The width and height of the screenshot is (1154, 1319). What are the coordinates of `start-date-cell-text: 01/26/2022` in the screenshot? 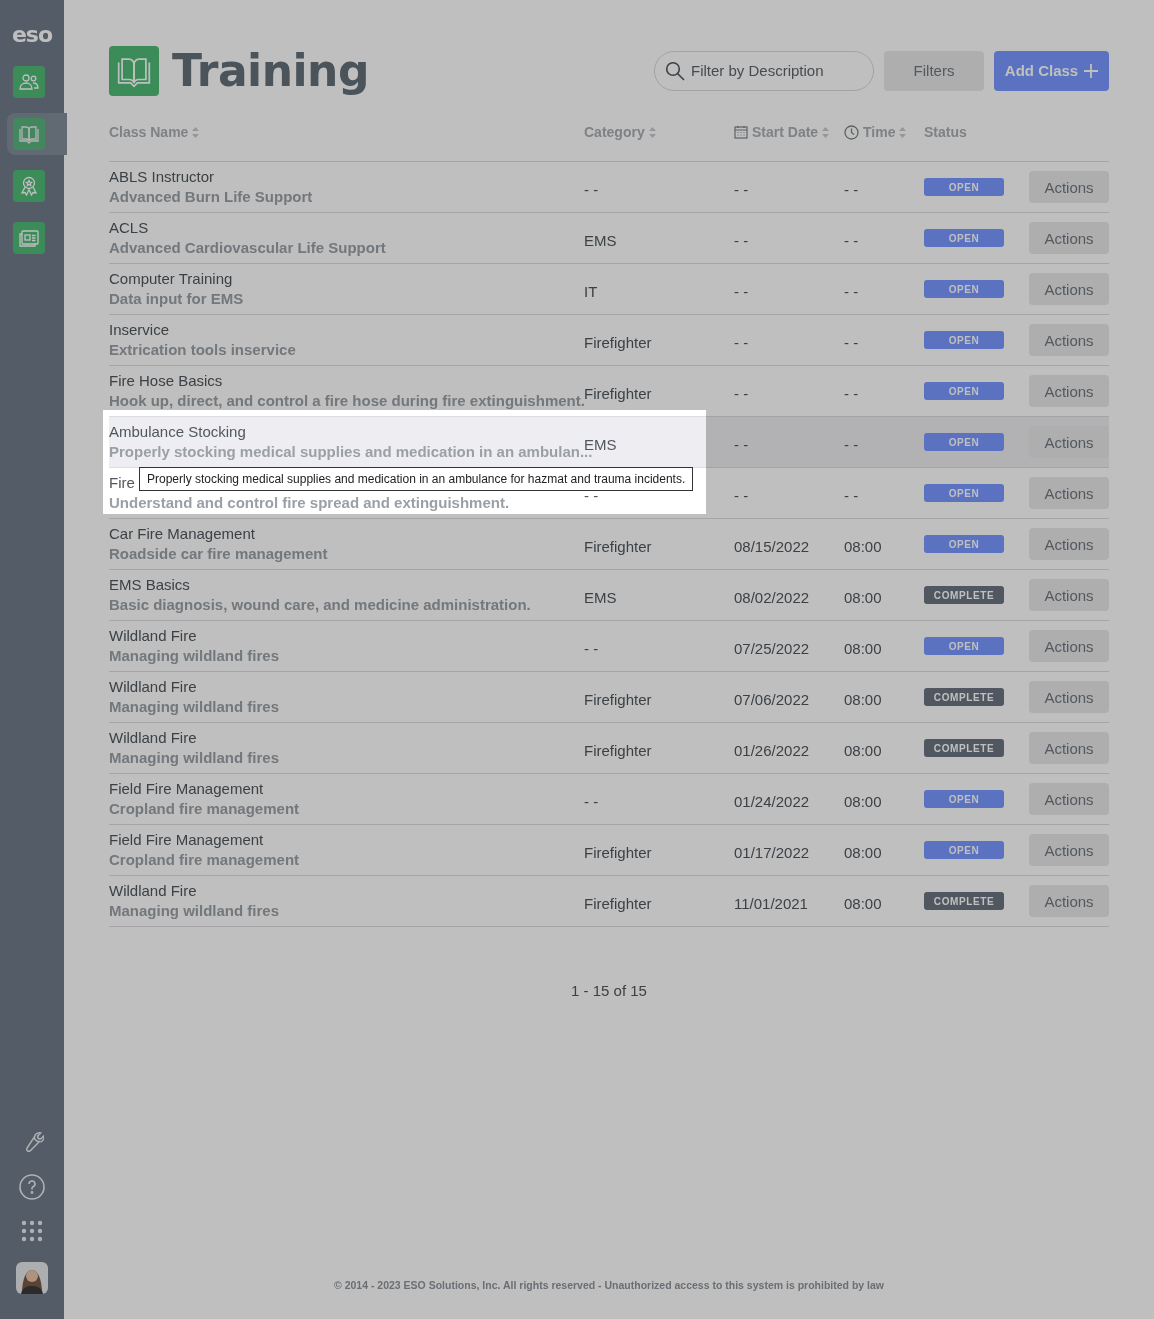 It's located at (772, 749).